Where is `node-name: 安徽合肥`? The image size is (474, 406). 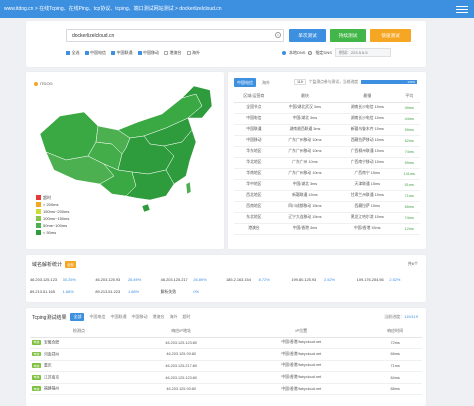 node-name: 安徽合肥 is located at coordinates (52, 342).